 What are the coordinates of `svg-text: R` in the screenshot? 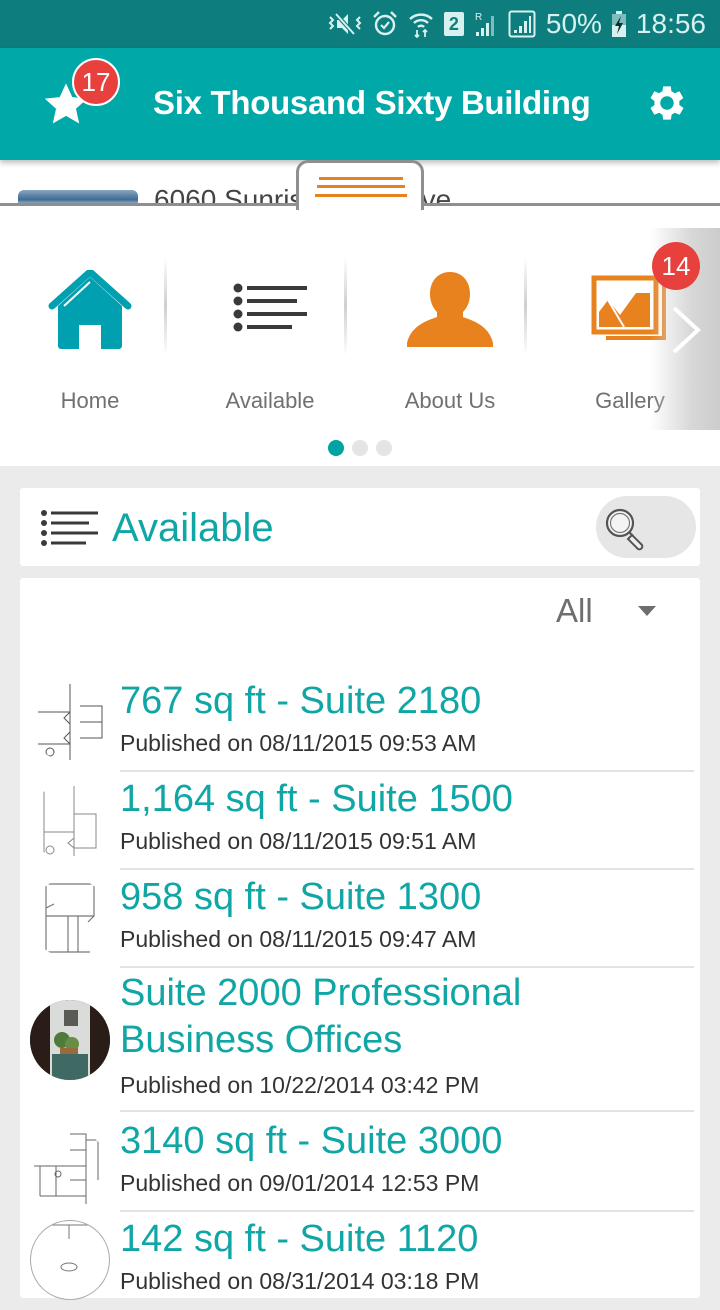 It's located at (478, 17).